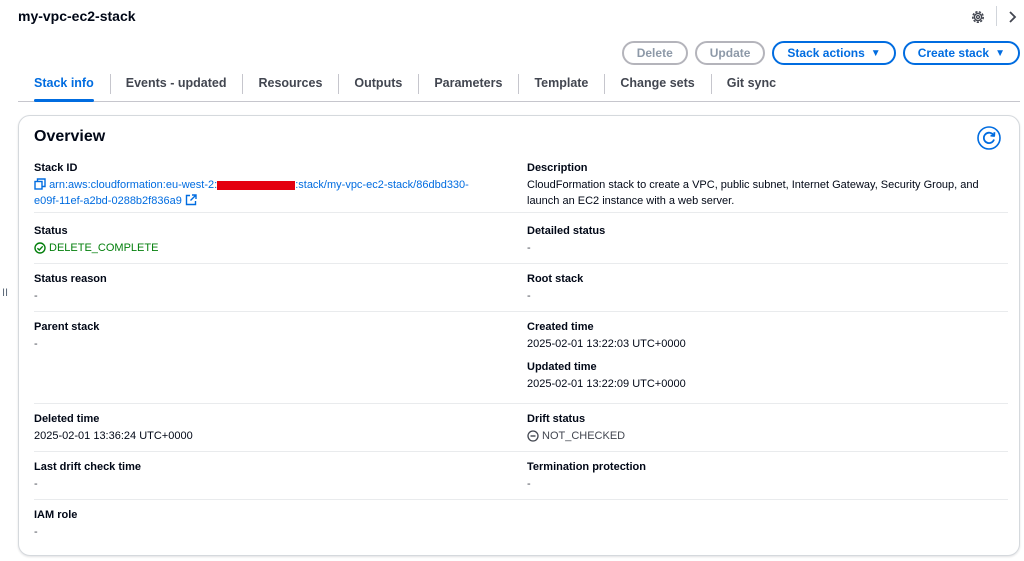 The height and width of the screenshot is (561, 1024). I want to click on iam-role-value: -, so click(36, 532).